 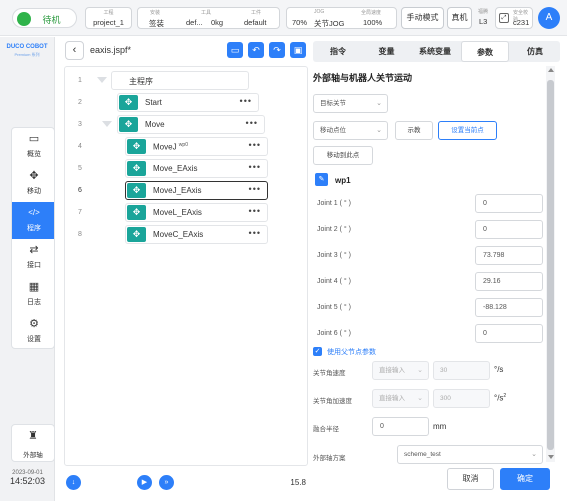 What do you see at coordinates (341, 18) in the screenshot?
I see `jog-speed-box: JOG 70% 关节JOG 全局速度 100%` at bounding box center [341, 18].